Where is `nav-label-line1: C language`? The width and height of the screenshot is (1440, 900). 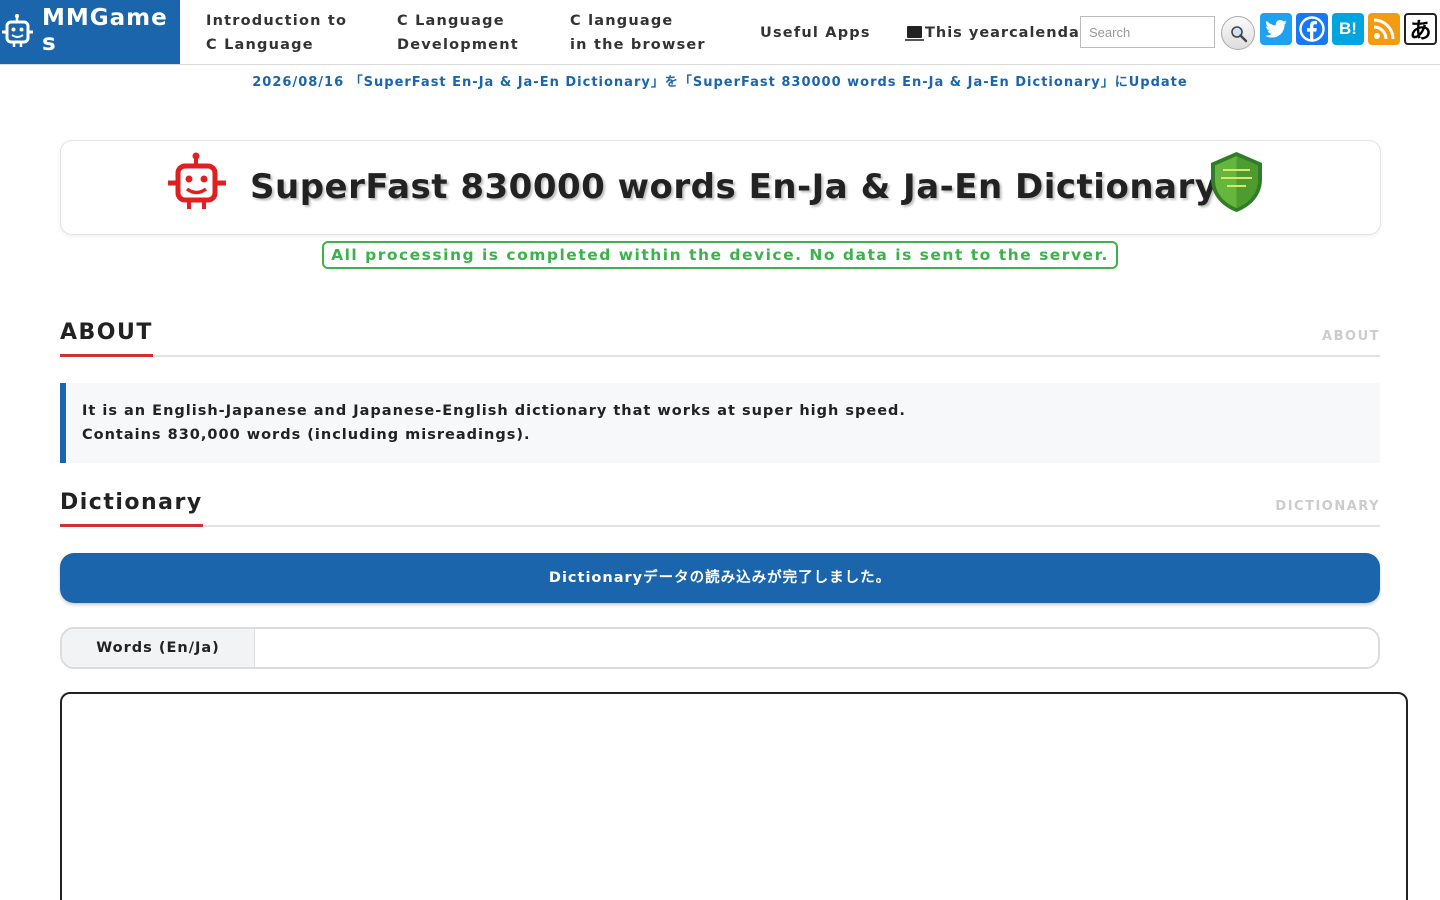
nav-label-line1: C language is located at coordinates (622, 21).